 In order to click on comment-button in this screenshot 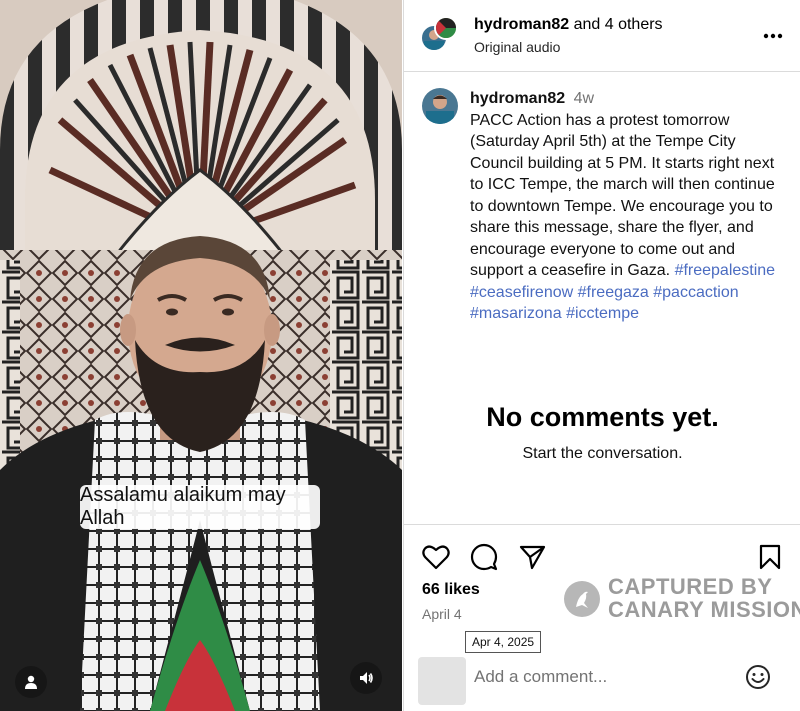, I will do `click(484, 557)`.